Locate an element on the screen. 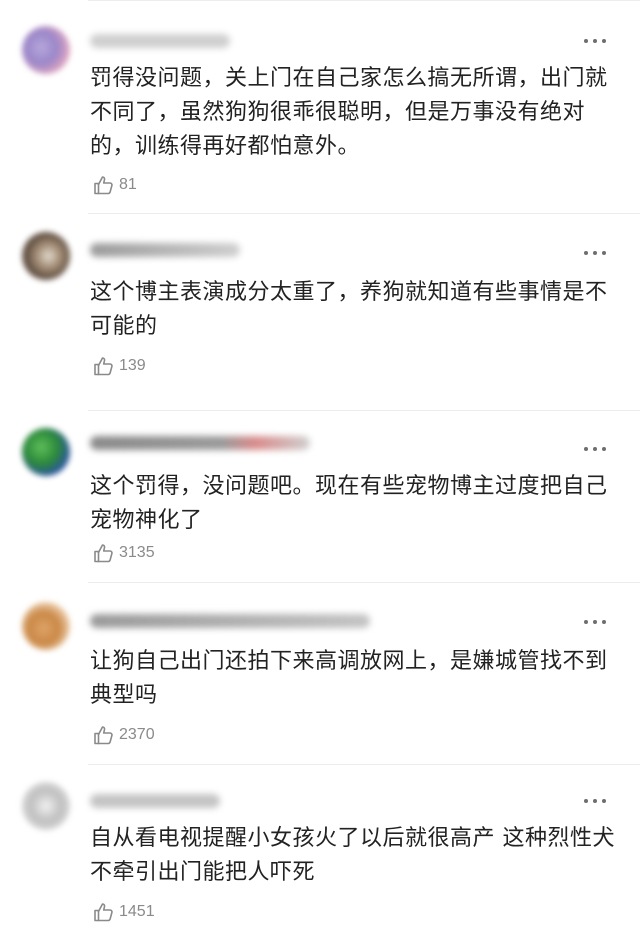 This screenshot has height=945, width=640. comment-text: 自从看电视提醒小女孩火了以后就很高产 这种烈性犬不牵引出门能把人吓死 is located at coordinates (352, 855).